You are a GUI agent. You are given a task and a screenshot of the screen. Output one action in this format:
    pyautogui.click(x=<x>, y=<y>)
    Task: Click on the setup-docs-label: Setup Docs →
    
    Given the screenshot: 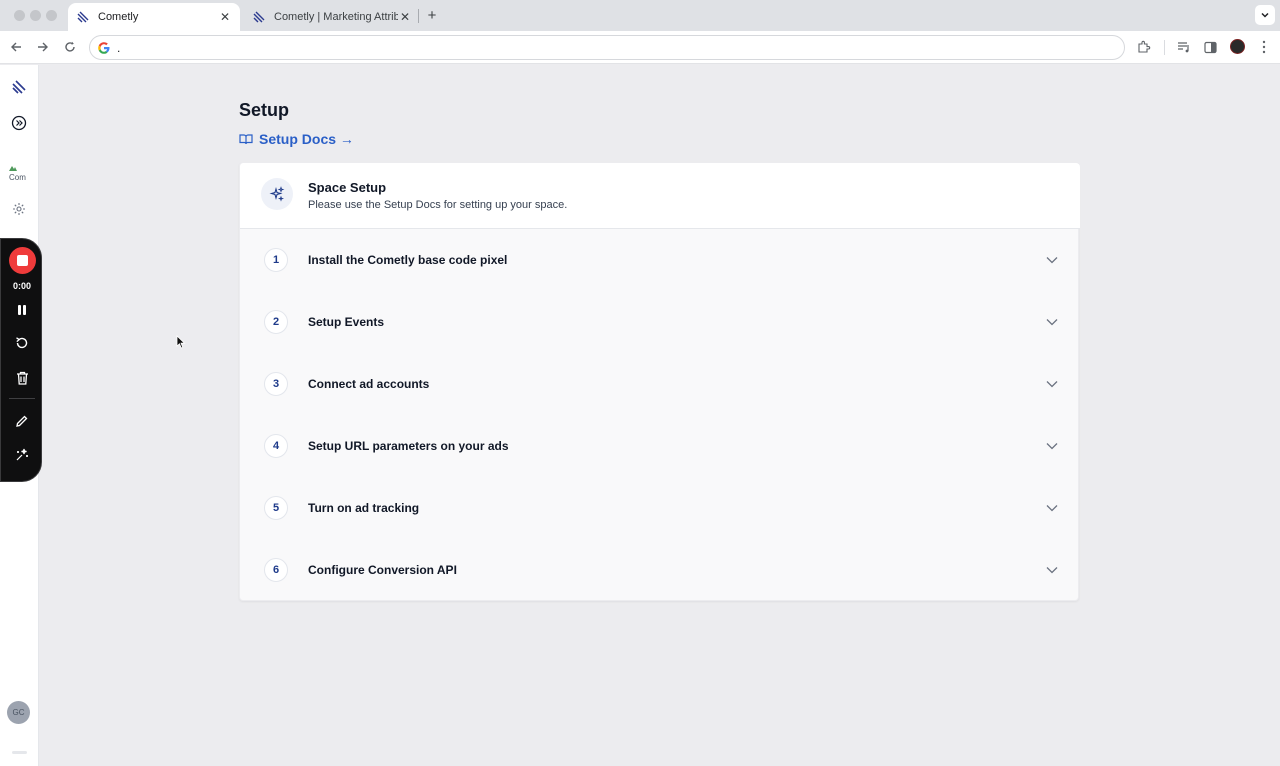 What is the action you would take?
    pyautogui.click(x=306, y=139)
    